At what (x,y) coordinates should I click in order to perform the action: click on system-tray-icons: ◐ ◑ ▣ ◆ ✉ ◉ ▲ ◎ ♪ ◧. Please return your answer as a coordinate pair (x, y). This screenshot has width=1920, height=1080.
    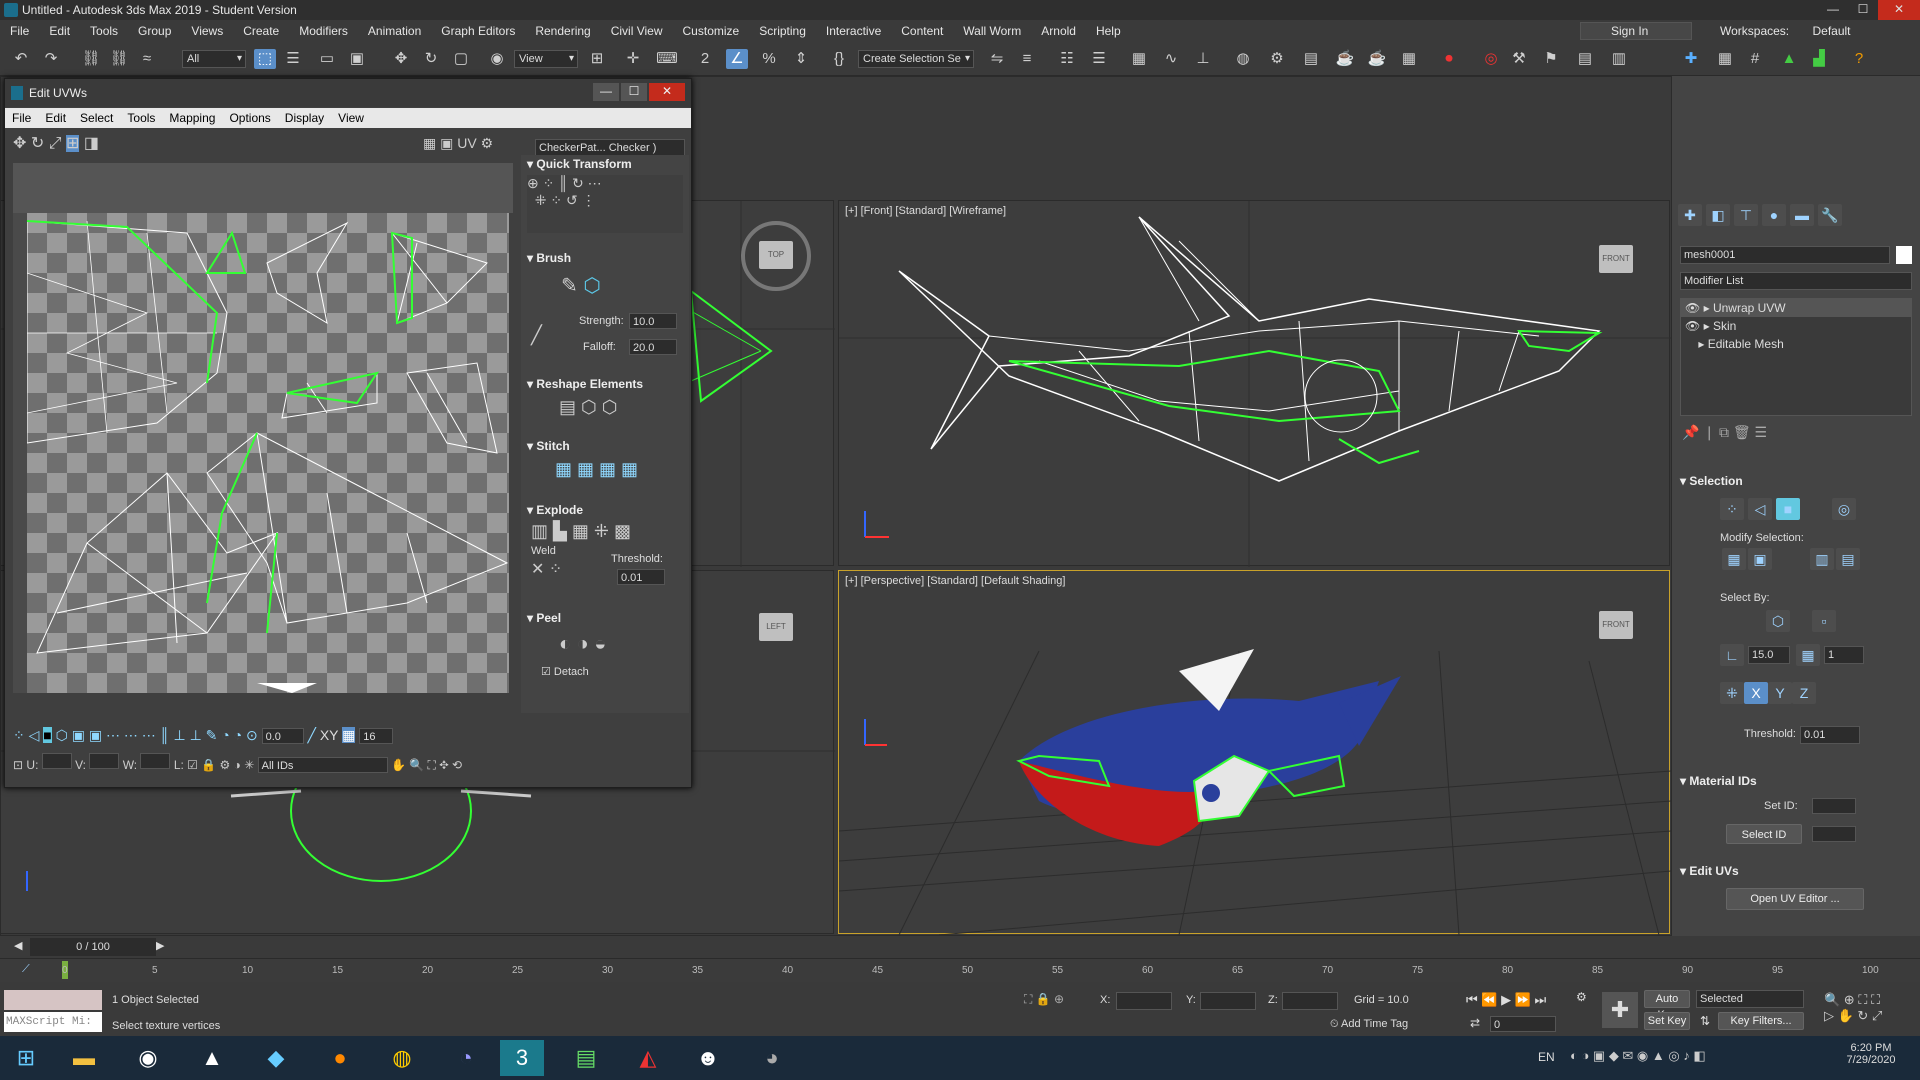
    Looking at the image, I should click on (1638, 1056).